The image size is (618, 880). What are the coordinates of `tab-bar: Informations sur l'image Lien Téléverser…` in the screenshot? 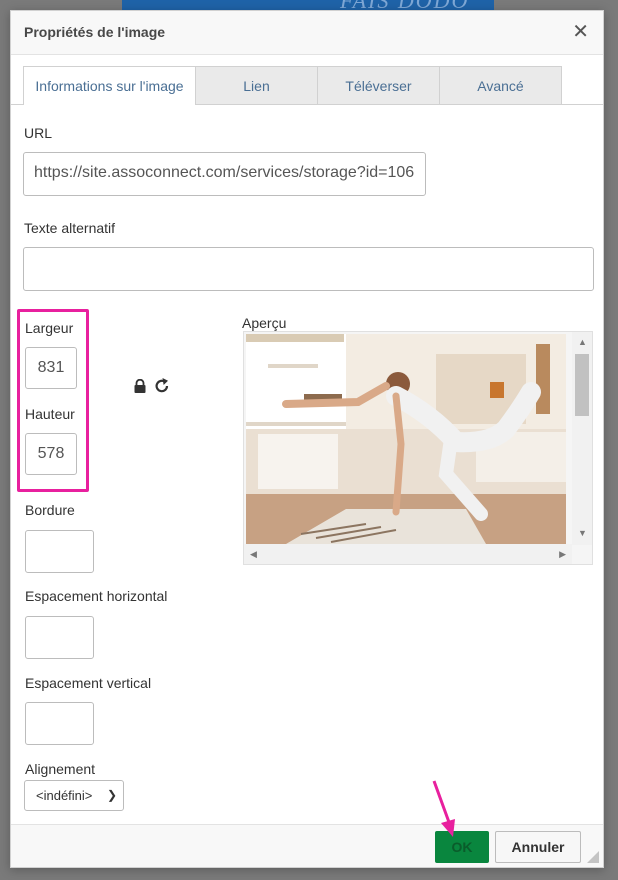 It's located at (307, 85).